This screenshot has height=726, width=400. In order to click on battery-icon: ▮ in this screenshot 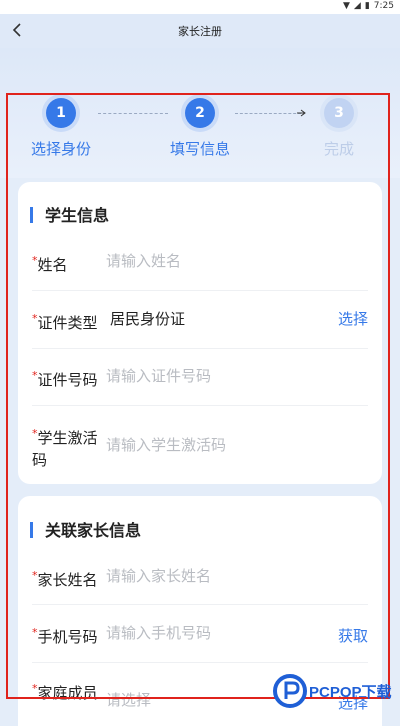, I will do `click(367, 6)`.